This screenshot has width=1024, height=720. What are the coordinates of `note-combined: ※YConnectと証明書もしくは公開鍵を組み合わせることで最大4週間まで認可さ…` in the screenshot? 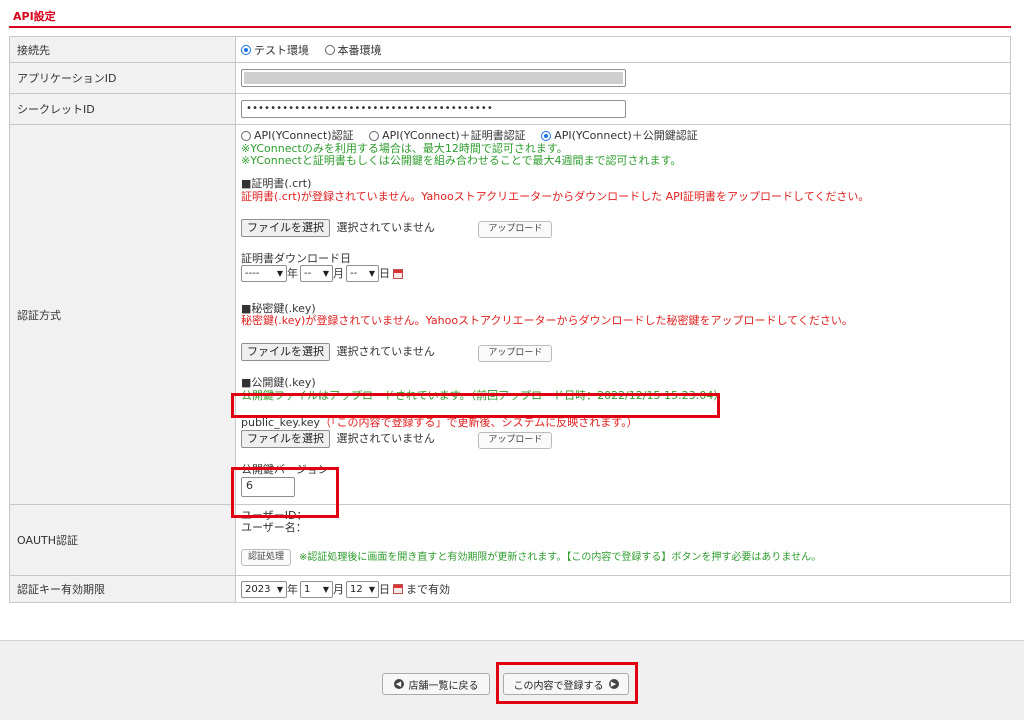 It's located at (461, 160).